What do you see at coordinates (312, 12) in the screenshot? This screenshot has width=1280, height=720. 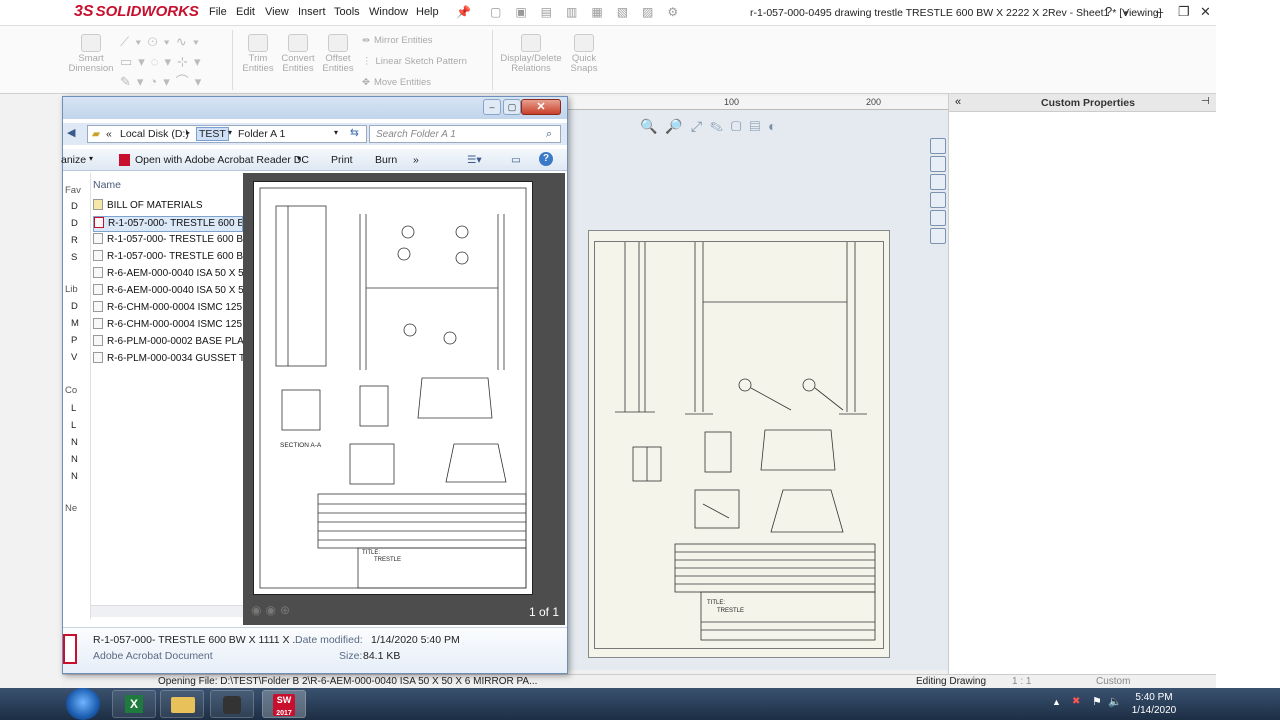 I see `menu-insert: Insert` at bounding box center [312, 12].